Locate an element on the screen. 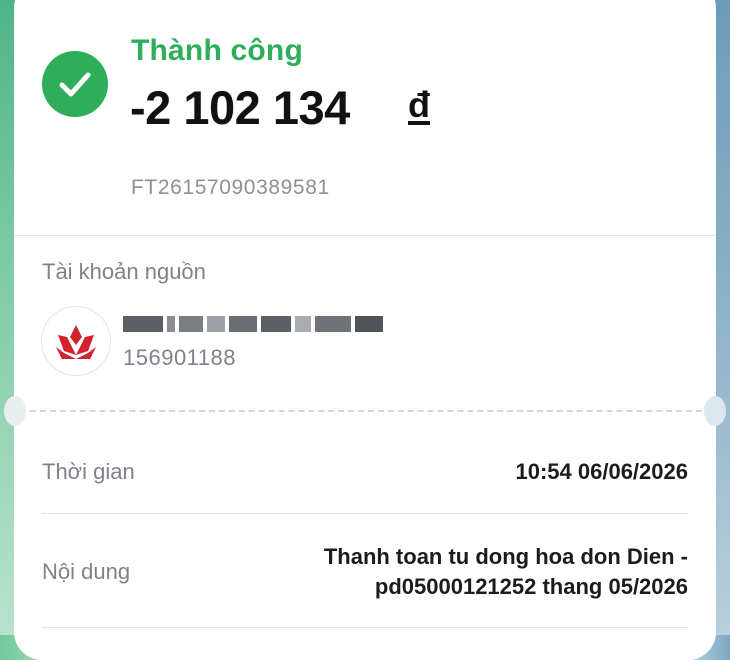 The image size is (730, 660). time-value: 10:54 06/06/2026 is located at coordinates (602, 471).